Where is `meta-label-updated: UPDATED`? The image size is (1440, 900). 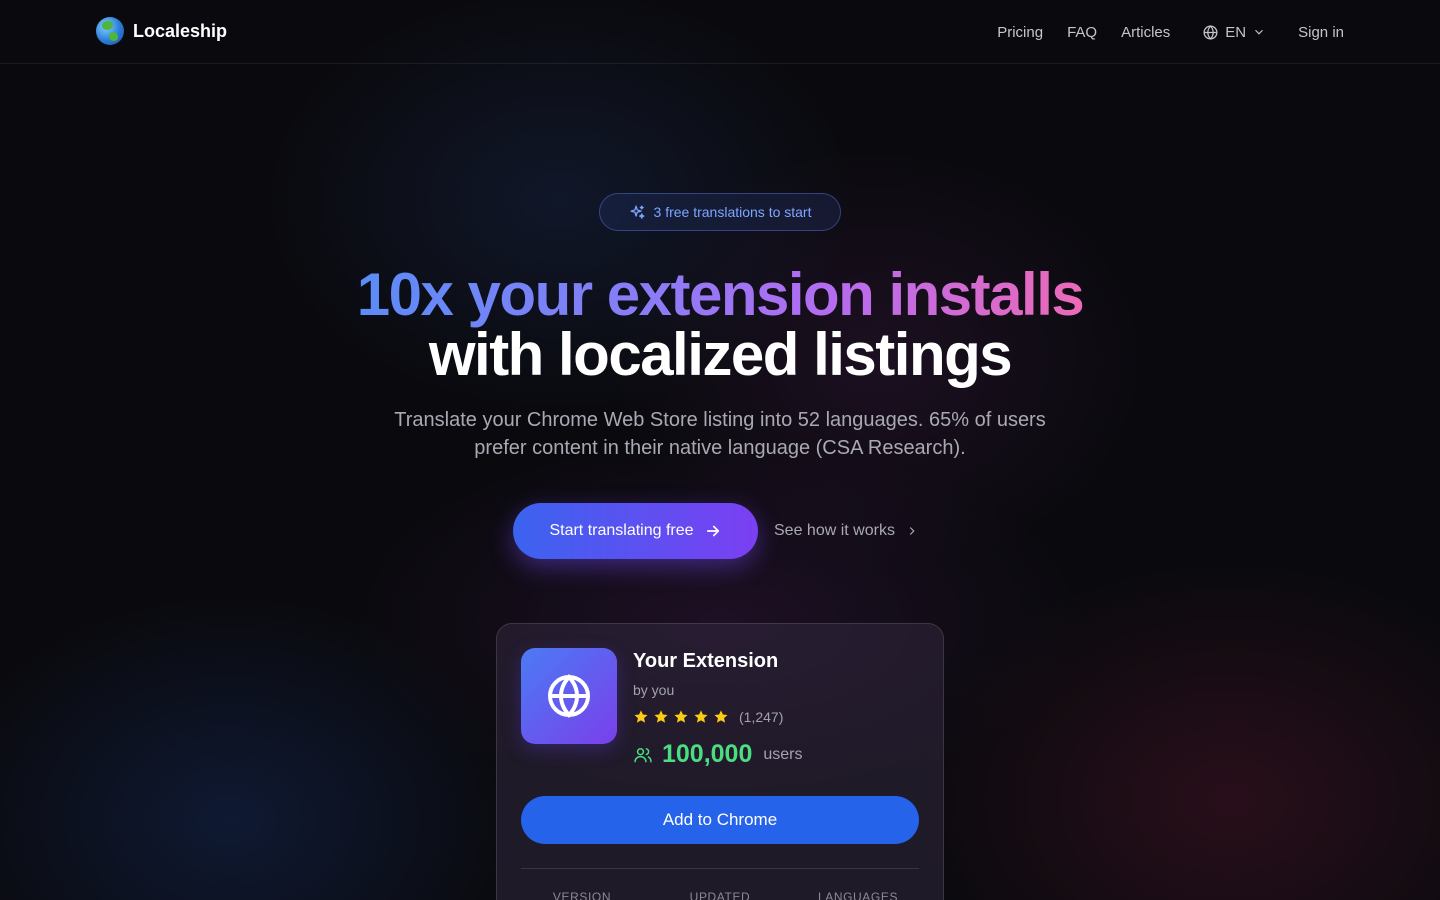 meta-label-updated: UPDATED is located at coordinates (720, 895).